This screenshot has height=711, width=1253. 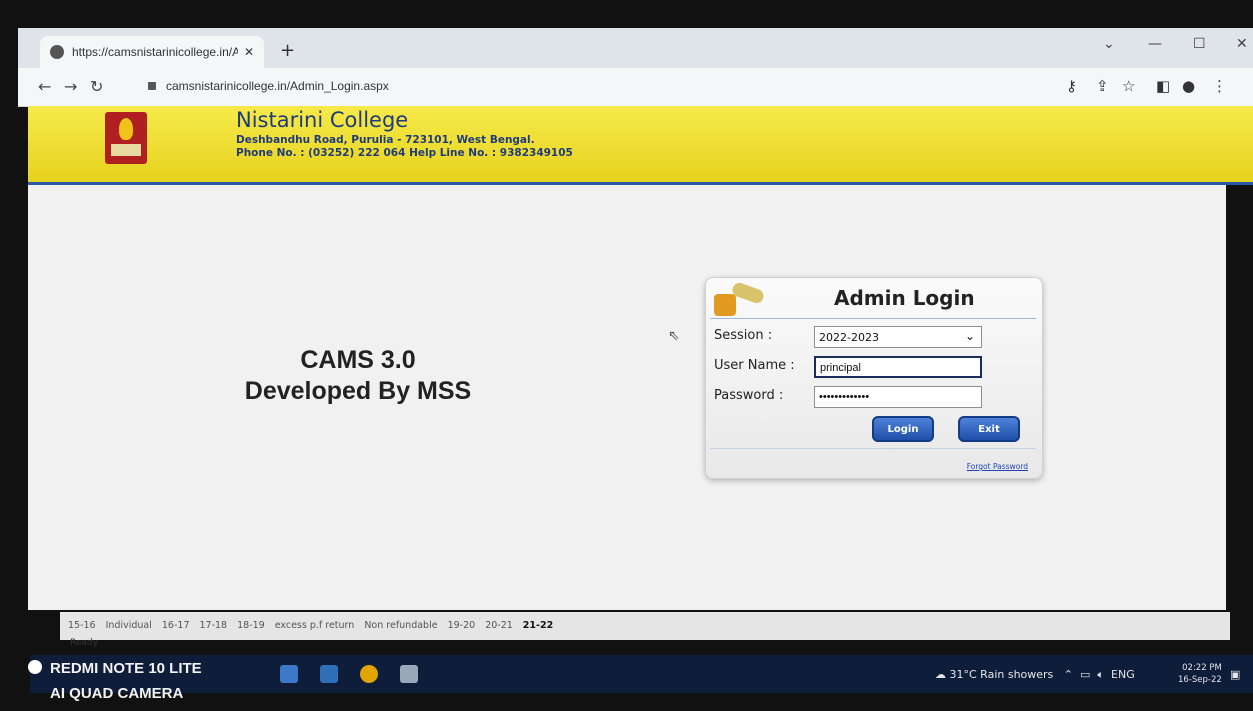 What do you see at coordinates (989, 429) in the screenshot?
I see `exit-button: Exit` at bounding box center [989, 429].